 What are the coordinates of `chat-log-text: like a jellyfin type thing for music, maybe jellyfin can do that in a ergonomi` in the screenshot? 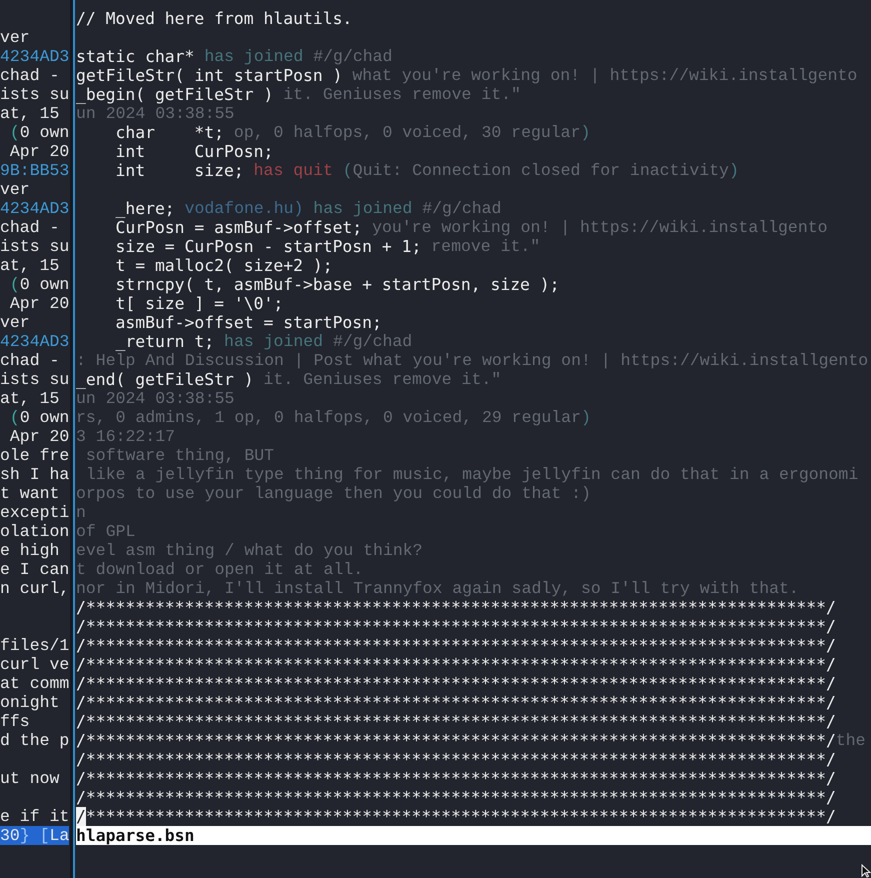 It's located at (471, 474).